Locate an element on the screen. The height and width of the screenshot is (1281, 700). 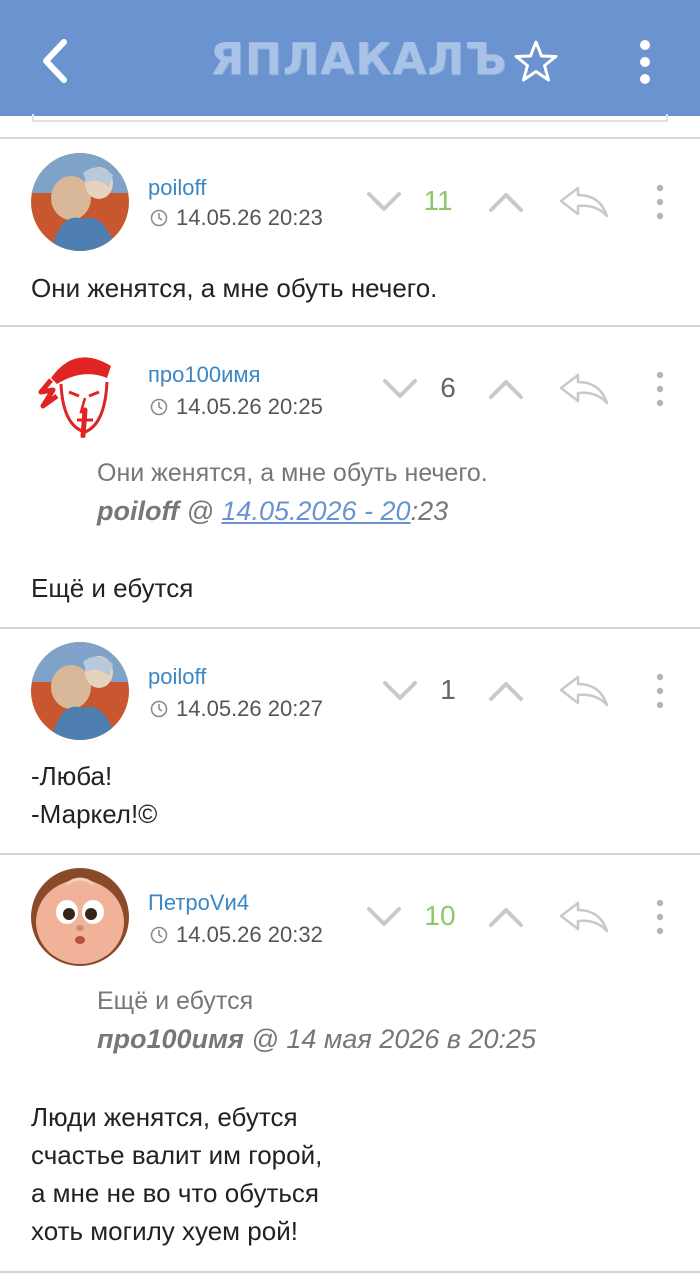
post-timestamp: 14.05.26 20:32 is located at coordinates (236, 935).